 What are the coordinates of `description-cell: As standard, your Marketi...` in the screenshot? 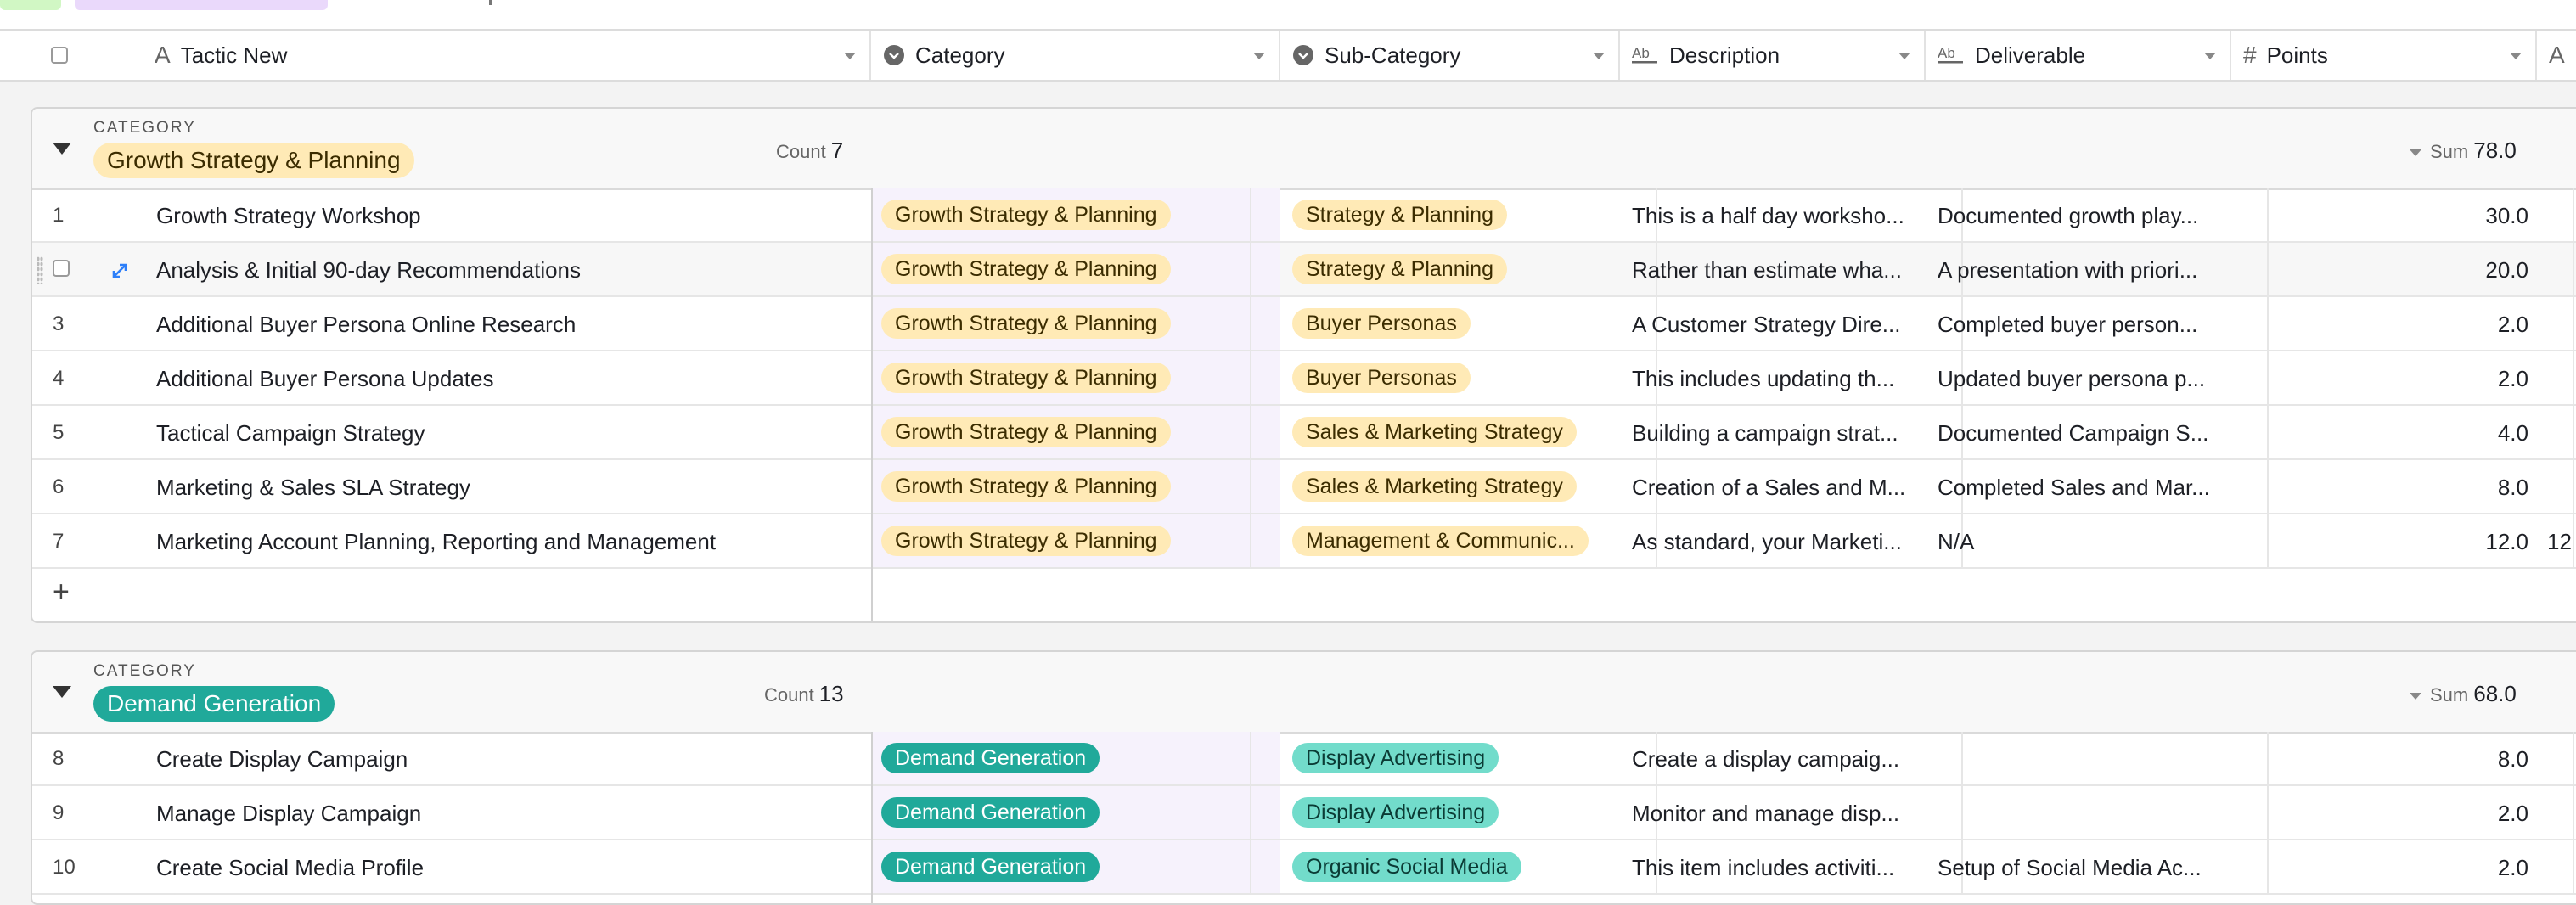 It's located at (1775, 542).